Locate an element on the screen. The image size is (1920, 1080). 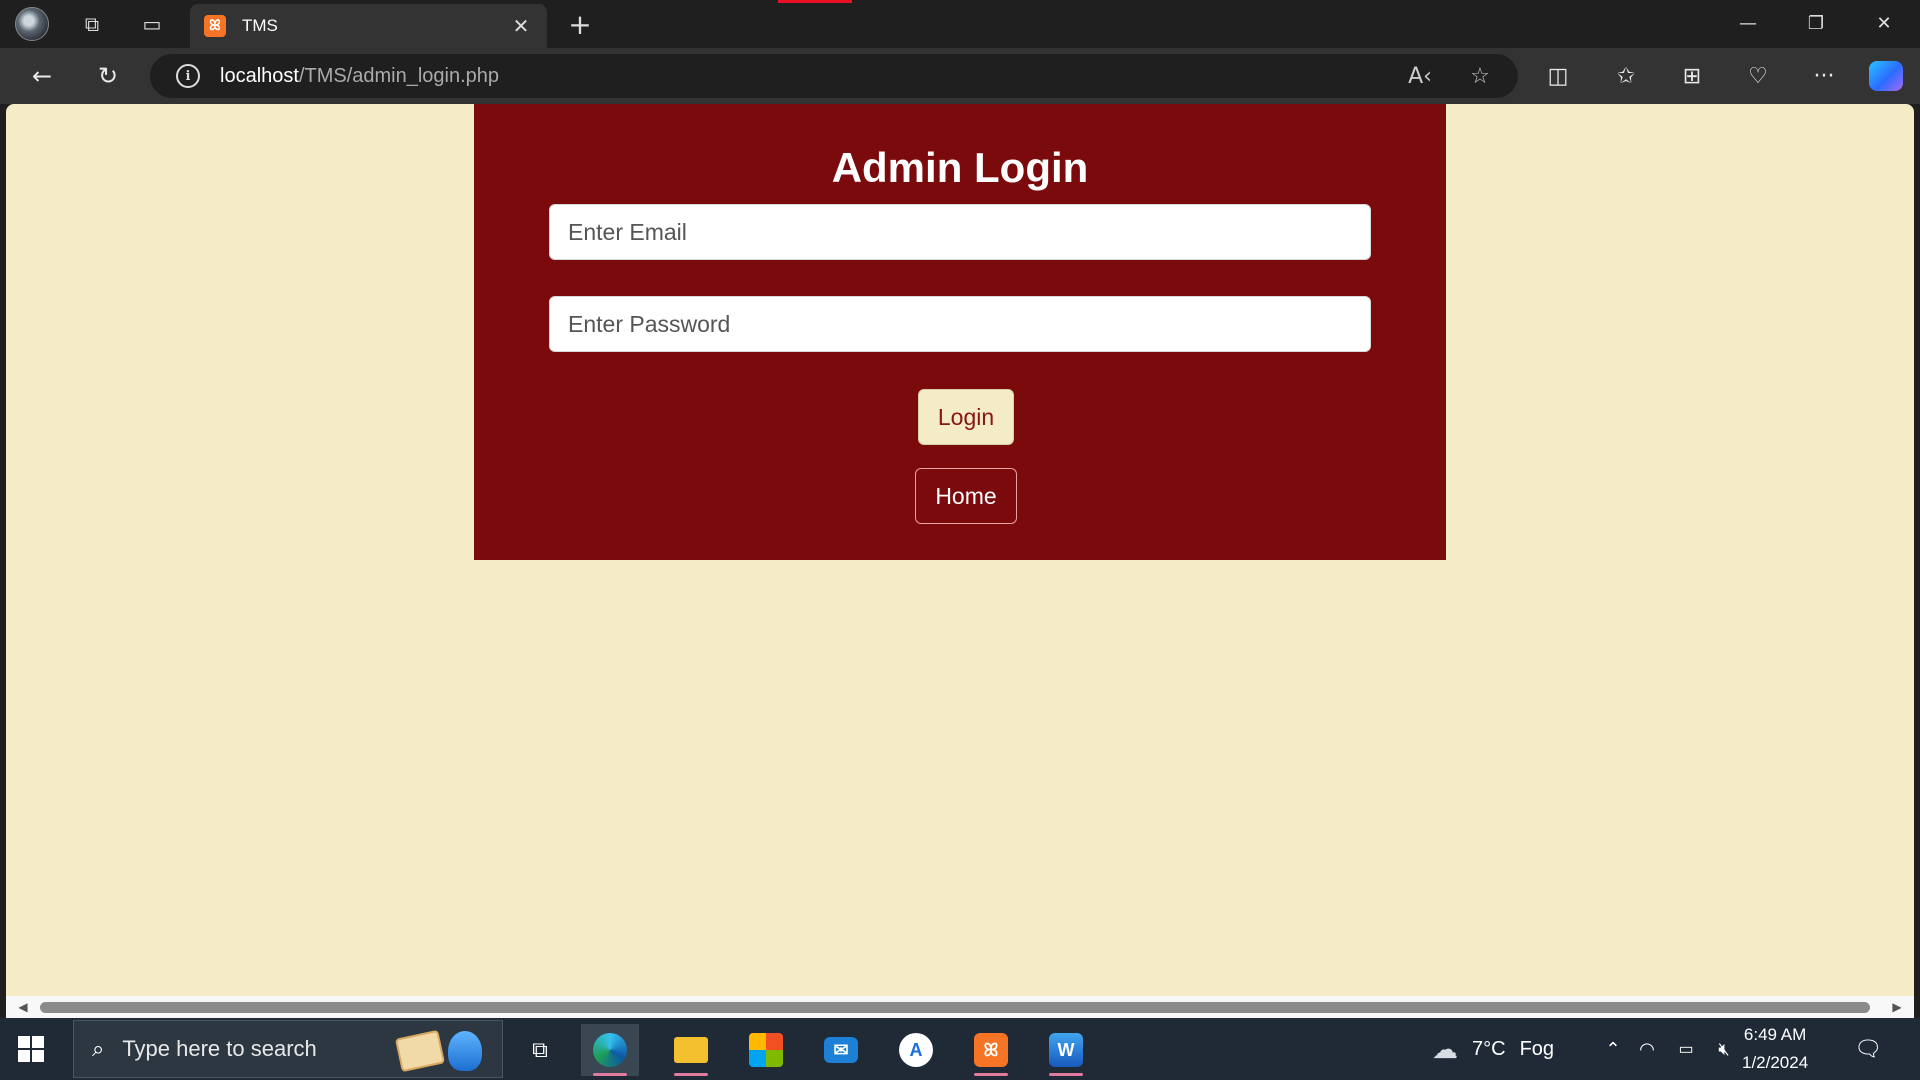
scrollbar-thumb is located at coordinates (955, 1007).